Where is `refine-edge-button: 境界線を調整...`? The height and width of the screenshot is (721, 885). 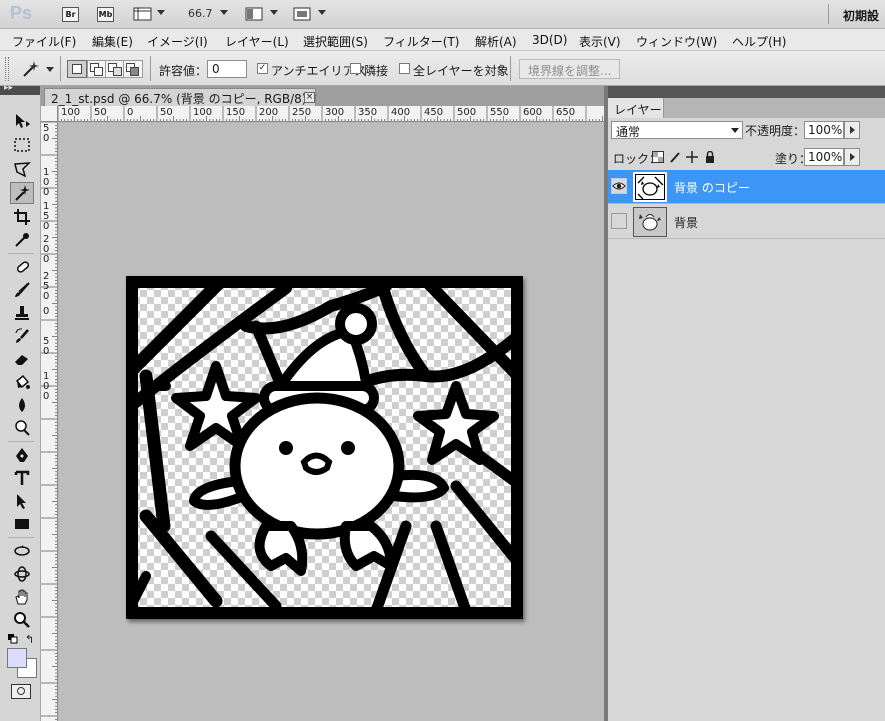 refine-edge-button: 境界線を調整... is located at coordinates (570, 69).